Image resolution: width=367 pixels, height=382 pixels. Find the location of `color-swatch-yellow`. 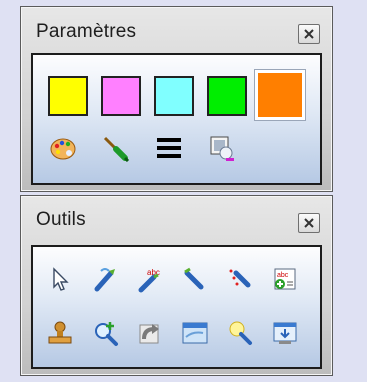

color-swatch-yellow is located at coordinates (68, 96).